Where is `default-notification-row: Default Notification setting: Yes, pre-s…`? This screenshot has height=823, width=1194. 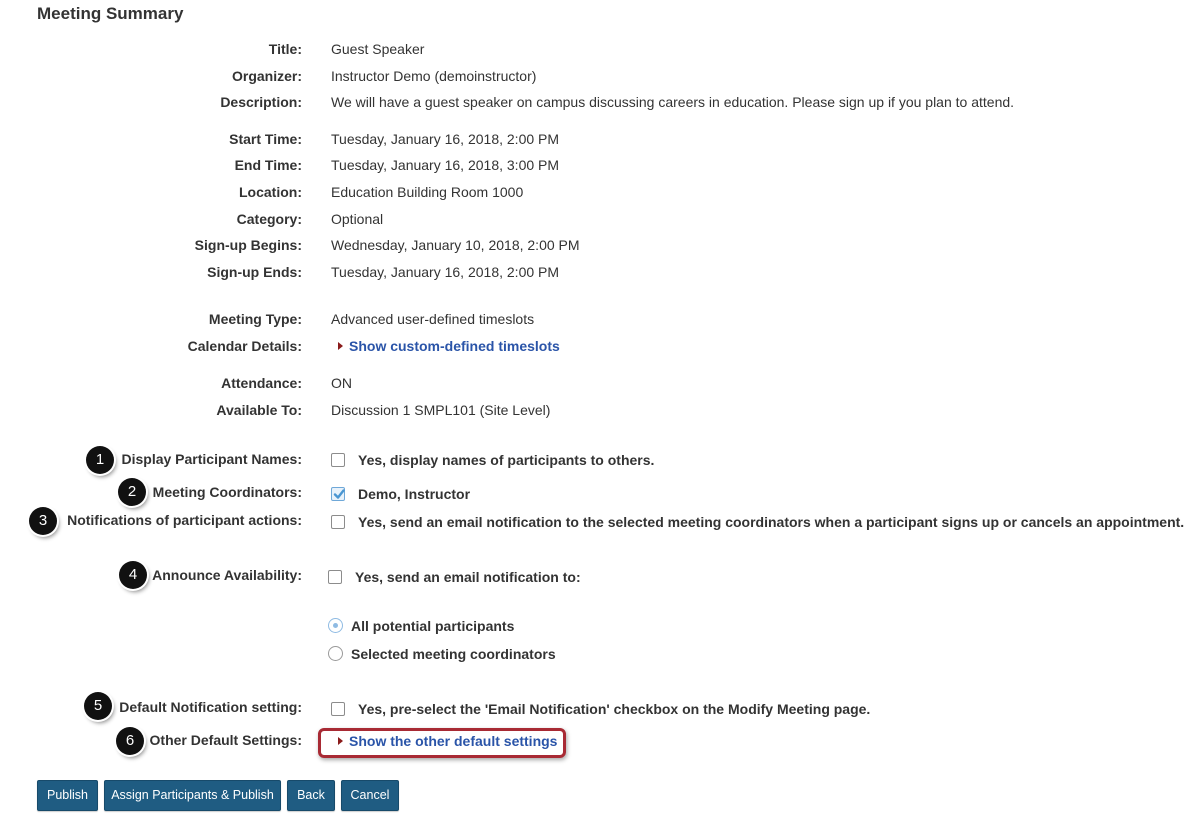
default-notification-row: Default Notification setting: Yes, pre-s… is located at coordinates (597, 707).